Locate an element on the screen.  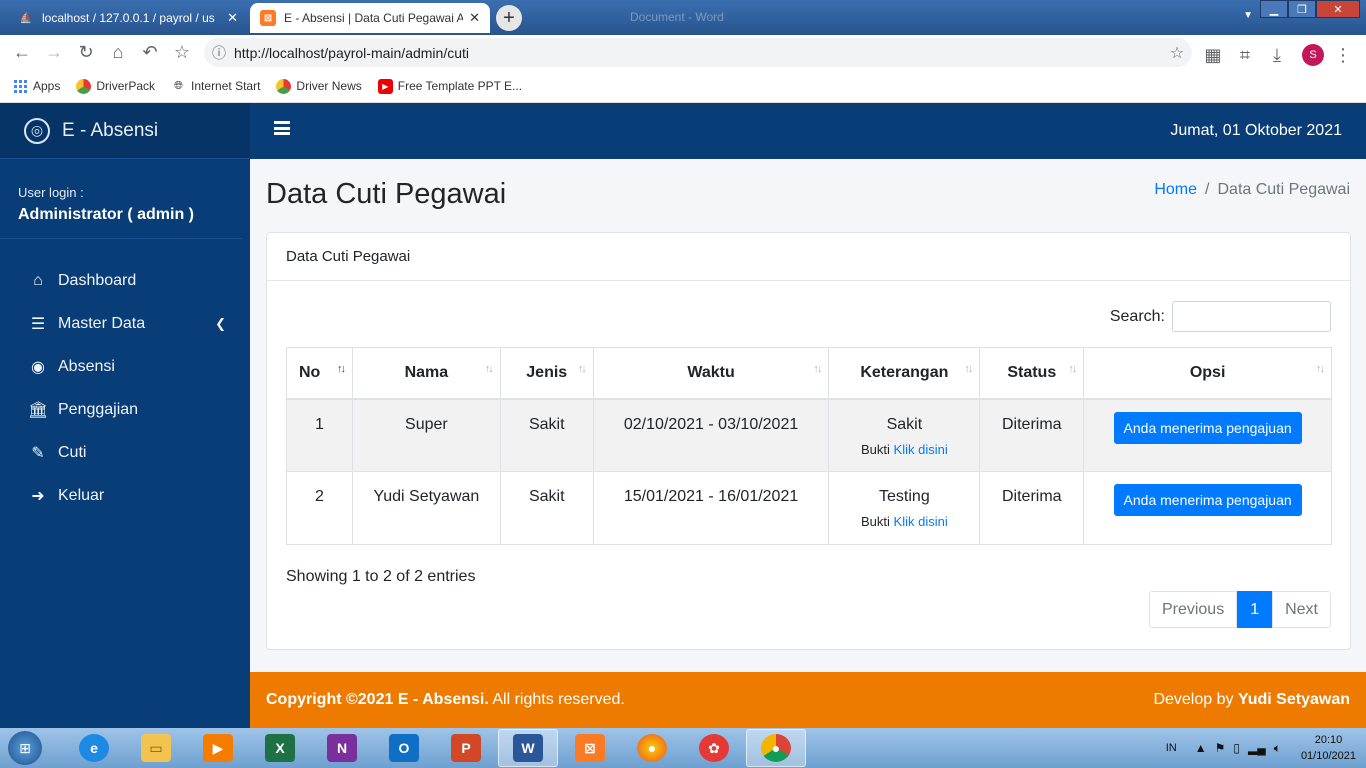
sign-out-icon: ➜ is located at coordinates (38, 496).